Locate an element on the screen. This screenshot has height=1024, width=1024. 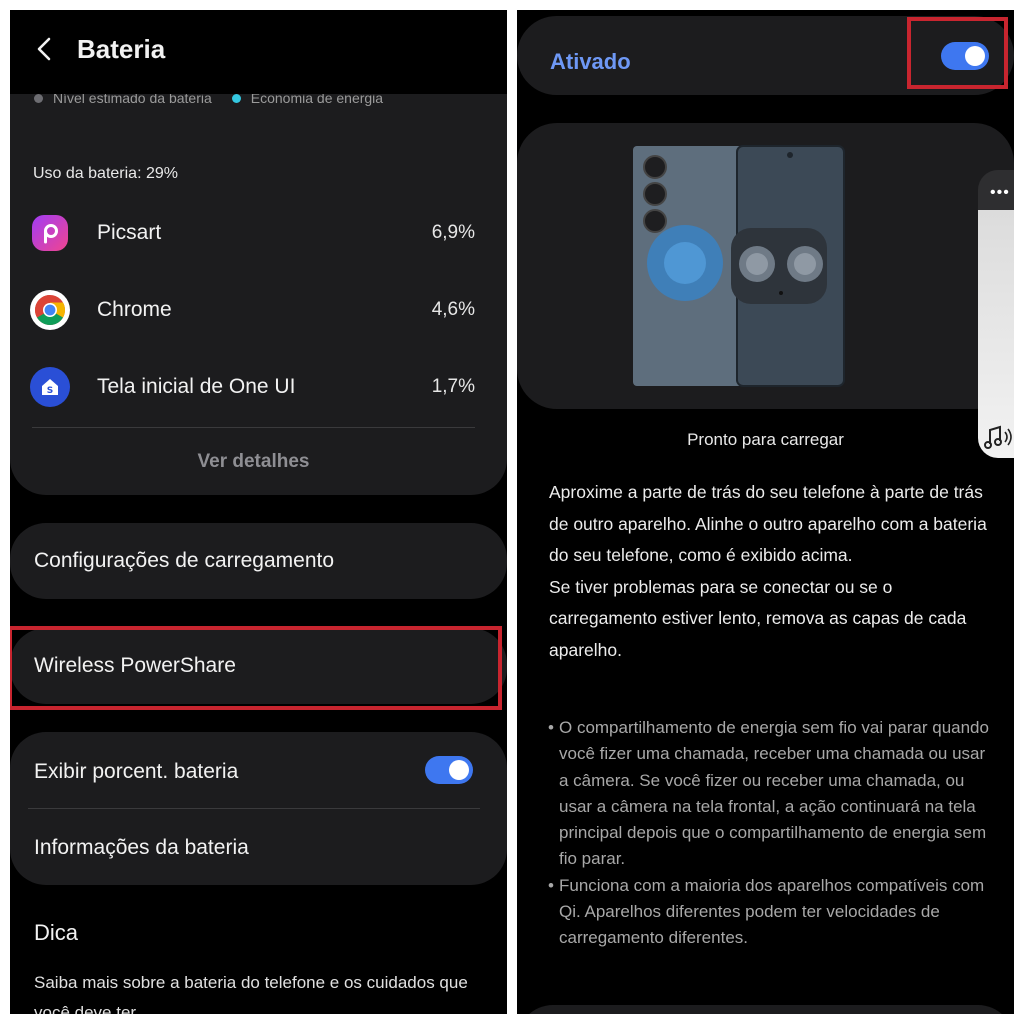
app-name: Picsart is located at coordinates (129, 232).